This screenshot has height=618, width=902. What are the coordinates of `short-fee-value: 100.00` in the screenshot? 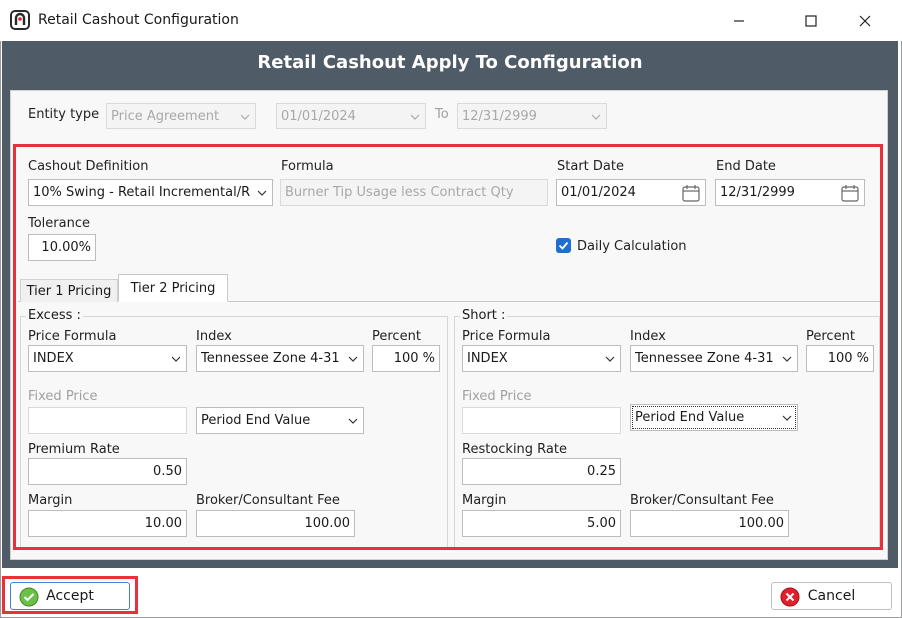 It's located at (761, 523).